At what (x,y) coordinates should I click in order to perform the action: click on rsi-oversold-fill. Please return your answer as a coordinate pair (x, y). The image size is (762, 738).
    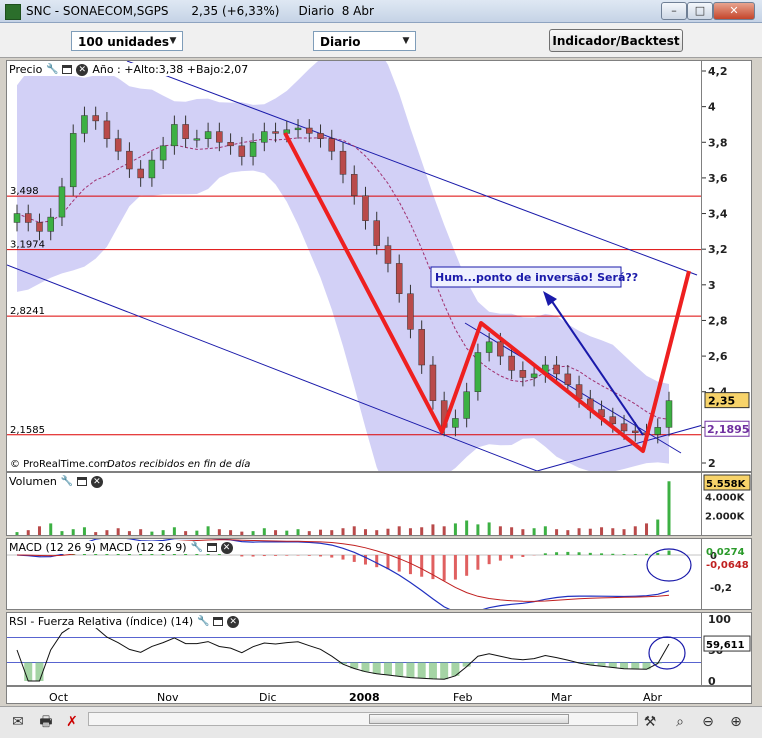
    Looking at the image, I should click on (343, 671).